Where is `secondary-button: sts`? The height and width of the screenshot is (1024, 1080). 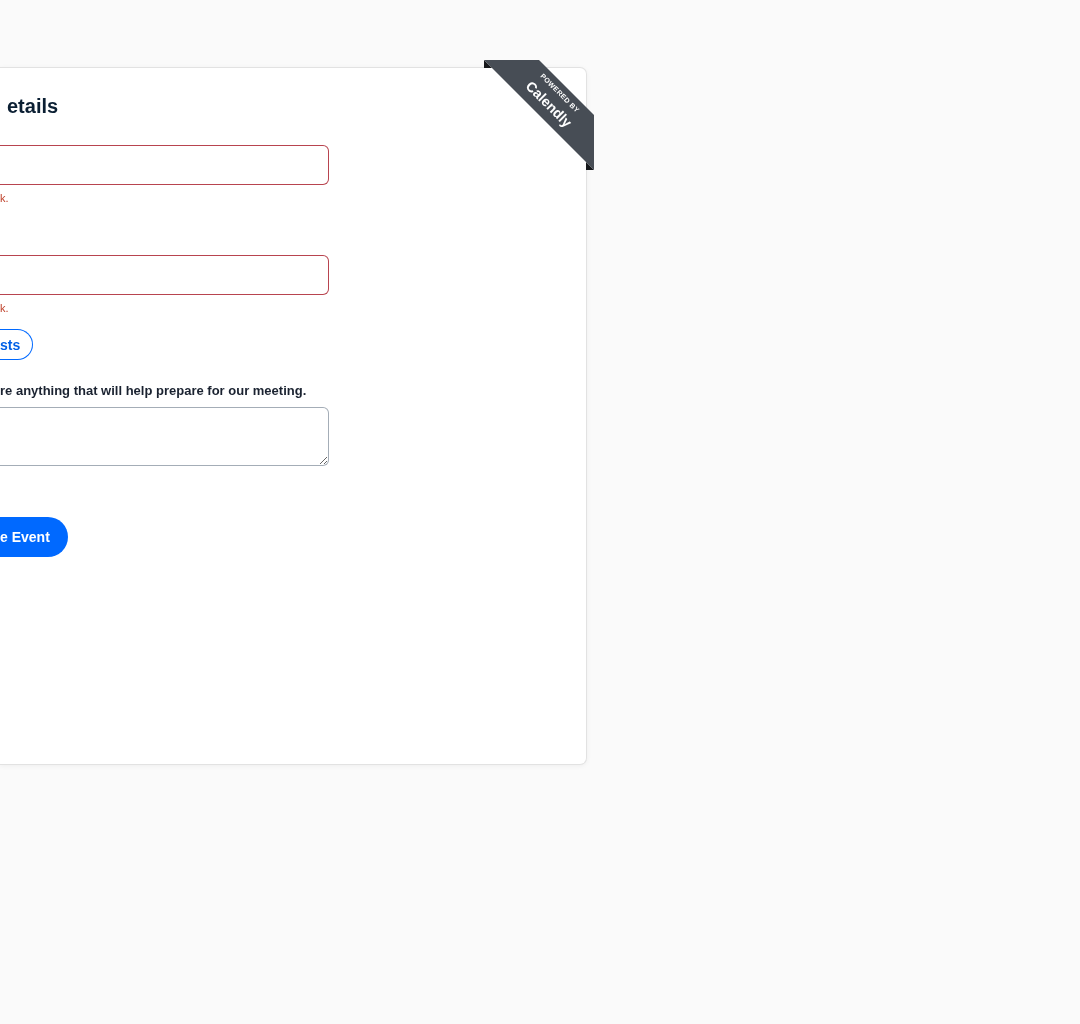
secondary-button: sts is located at coordinates (17, 344).